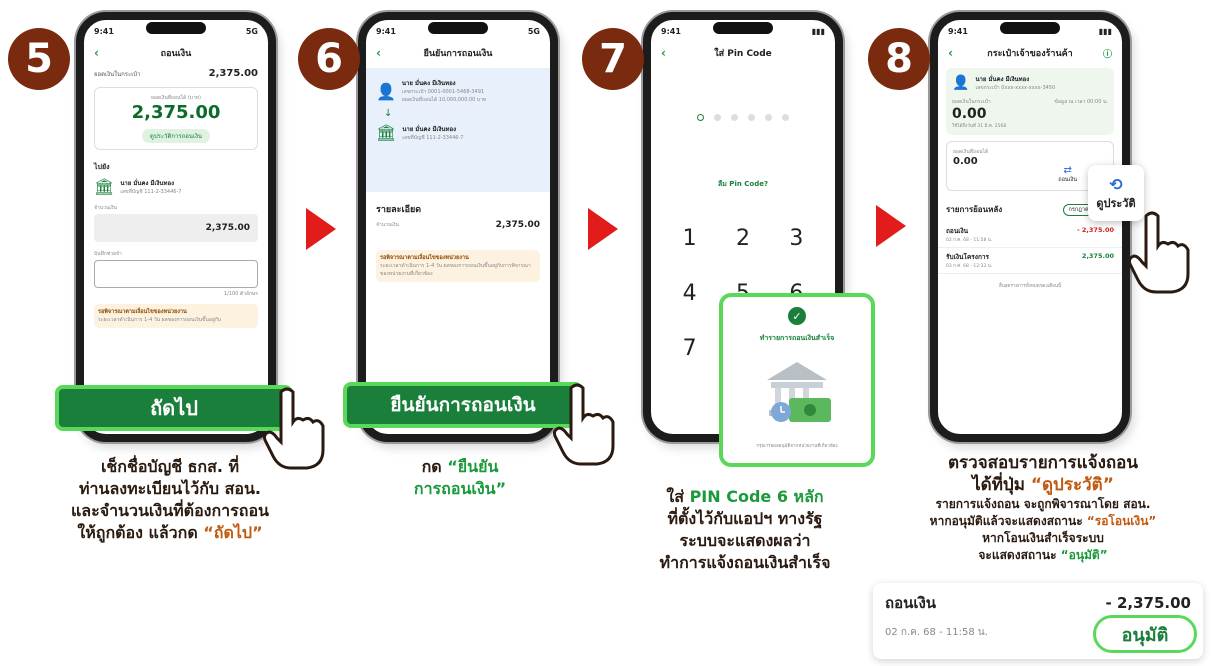  I want to click on balance-label: ยอดเงินในกระเป๋า, so click(117, 74).